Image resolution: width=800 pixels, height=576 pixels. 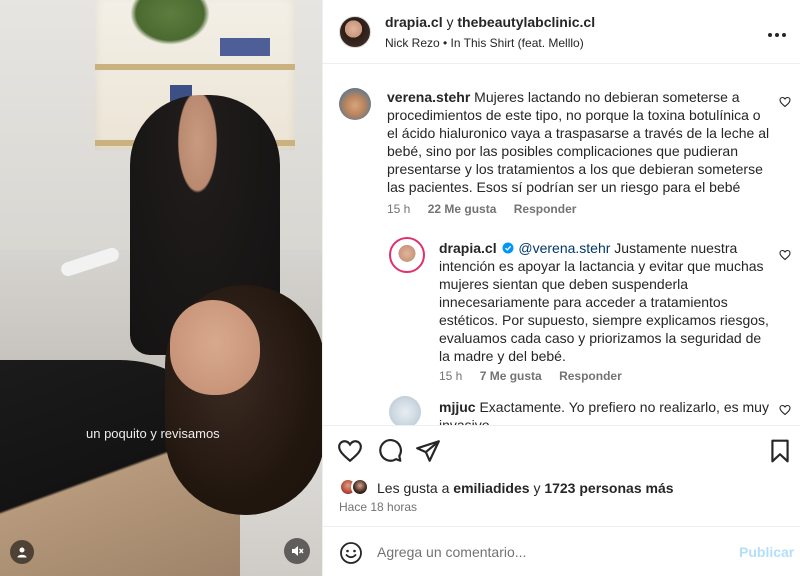 I want to click on mute-button, so click(x=297, y=551).